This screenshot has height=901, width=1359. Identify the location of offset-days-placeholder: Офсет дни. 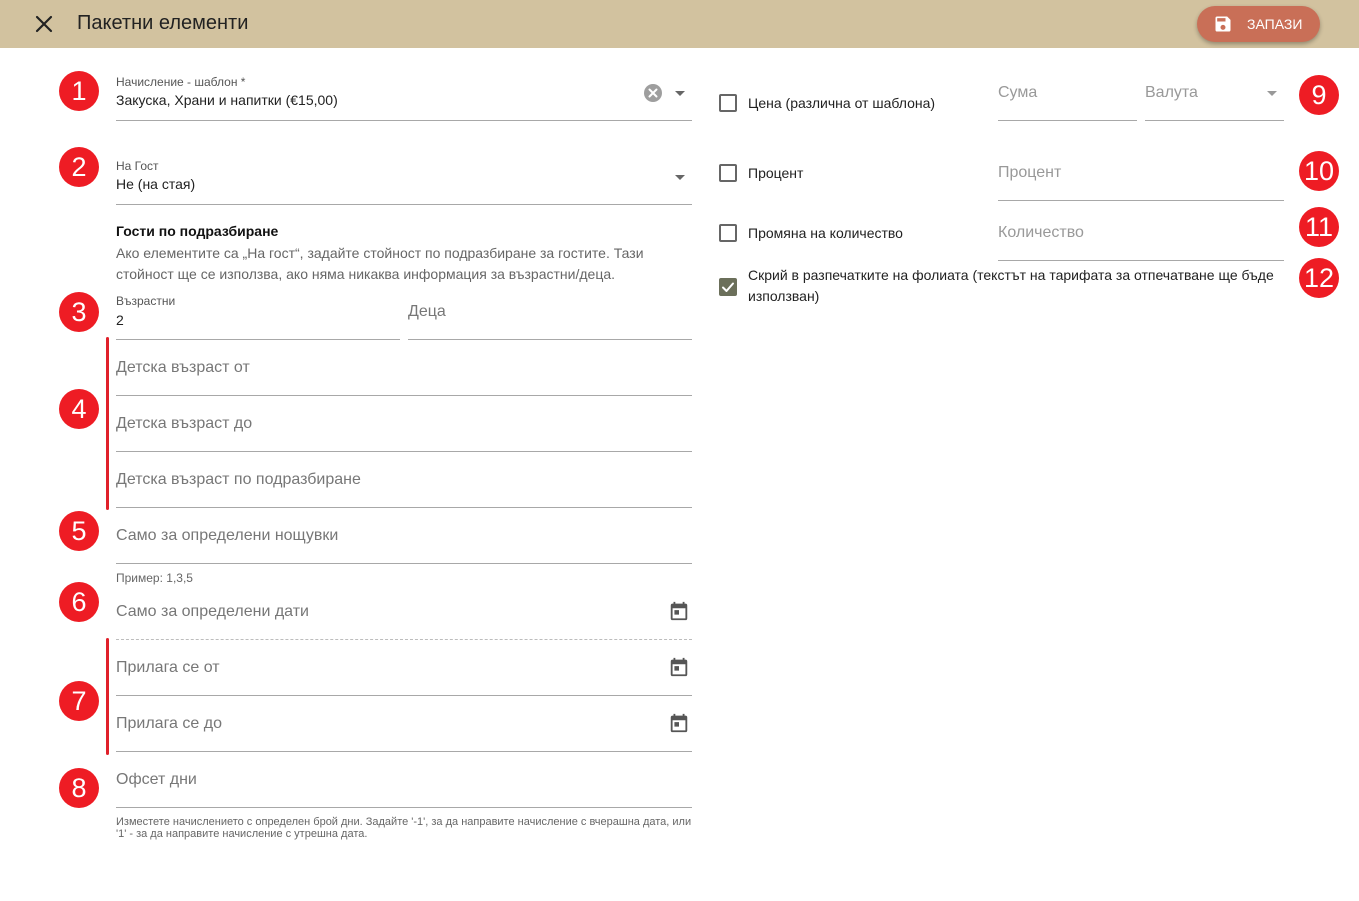
(156, 779).